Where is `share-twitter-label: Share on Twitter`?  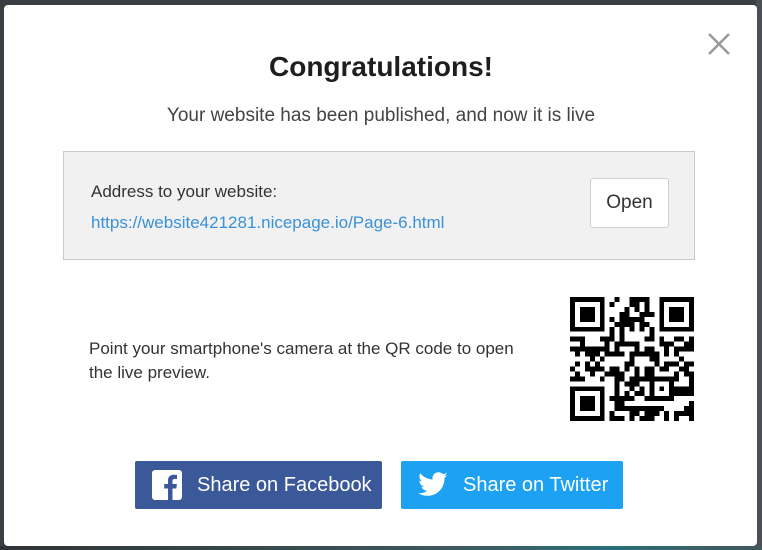
share-twitter-label: Share on Twitter is located at coordinates (536, 484).